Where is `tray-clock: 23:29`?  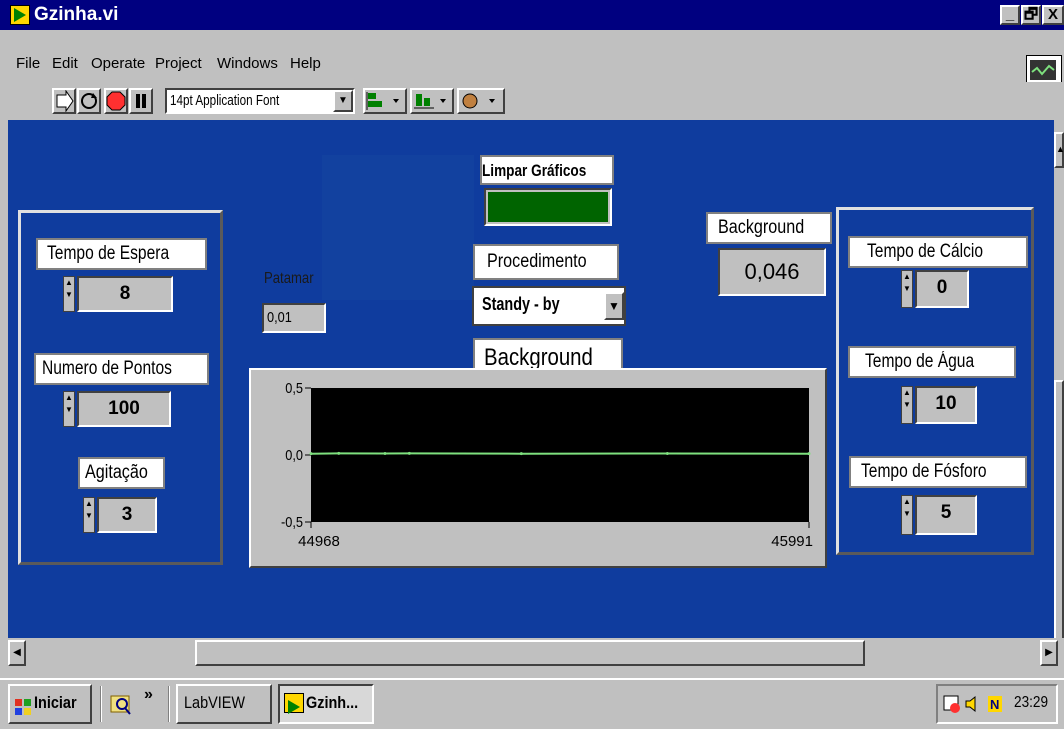
tray-clock: 23:29 is located at coordinates (1031, 702).